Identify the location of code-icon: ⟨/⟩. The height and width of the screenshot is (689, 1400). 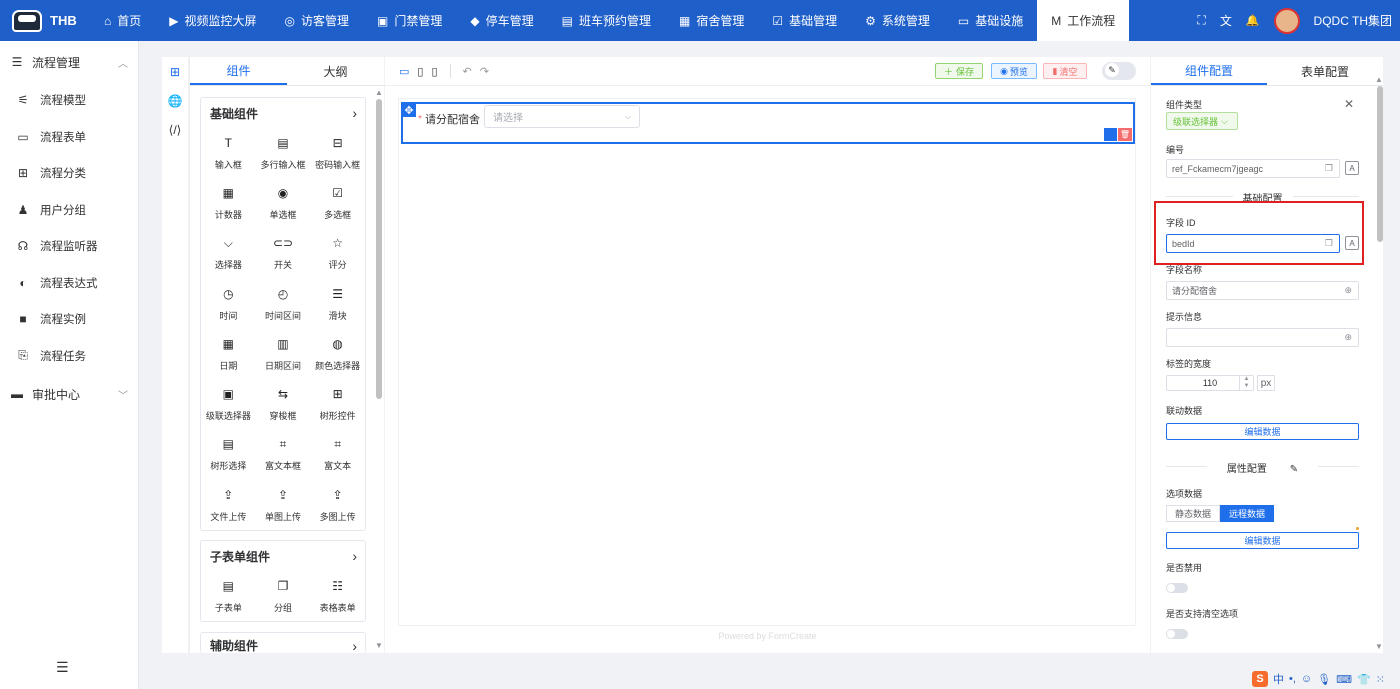
(175, 129).